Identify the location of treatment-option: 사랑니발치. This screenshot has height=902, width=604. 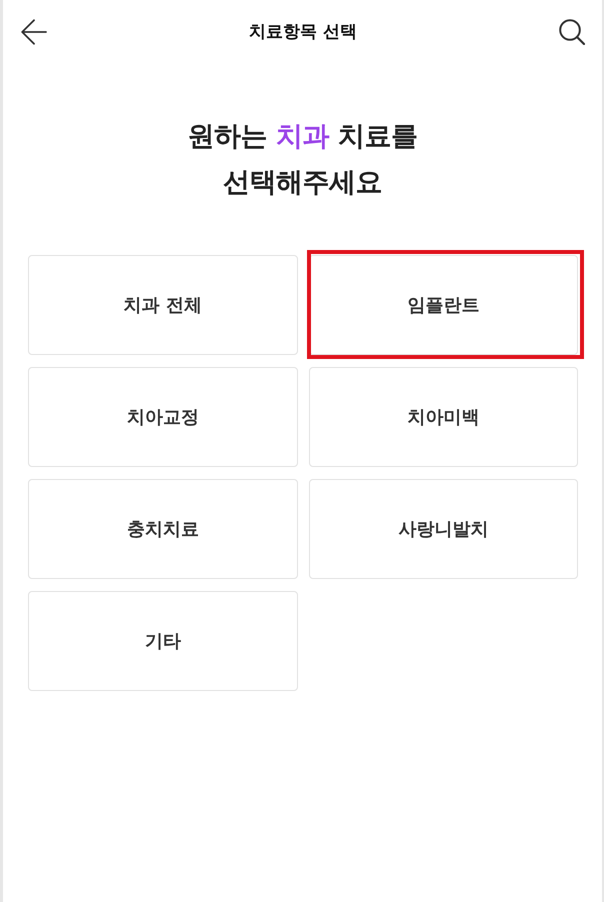
(443, 529).